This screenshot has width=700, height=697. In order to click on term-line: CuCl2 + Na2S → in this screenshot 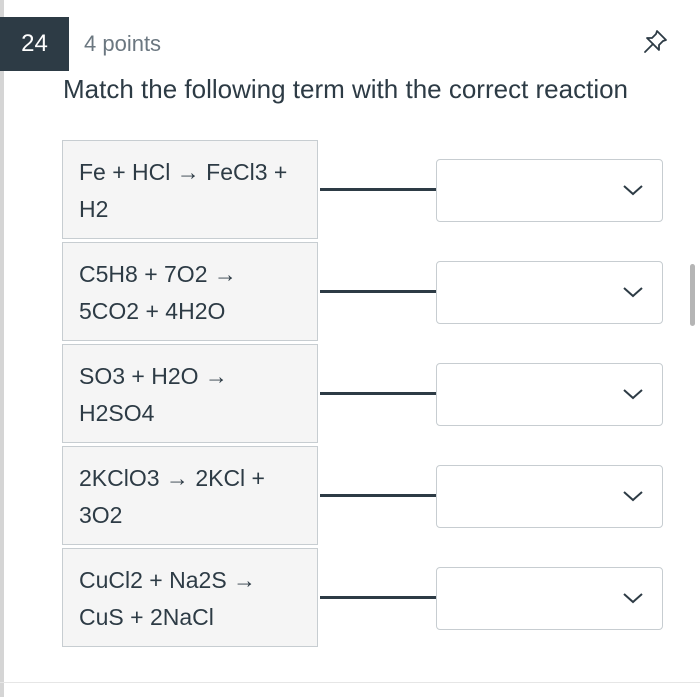, I will do `click(168, 580)`.